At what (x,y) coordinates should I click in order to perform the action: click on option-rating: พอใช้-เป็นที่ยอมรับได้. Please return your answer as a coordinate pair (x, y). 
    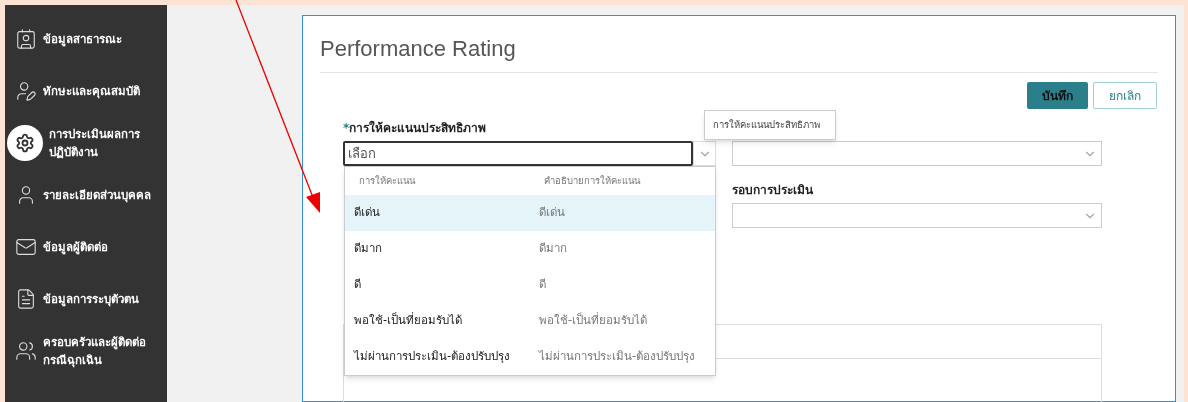
    Looking at the image, I should click on (409, 321).